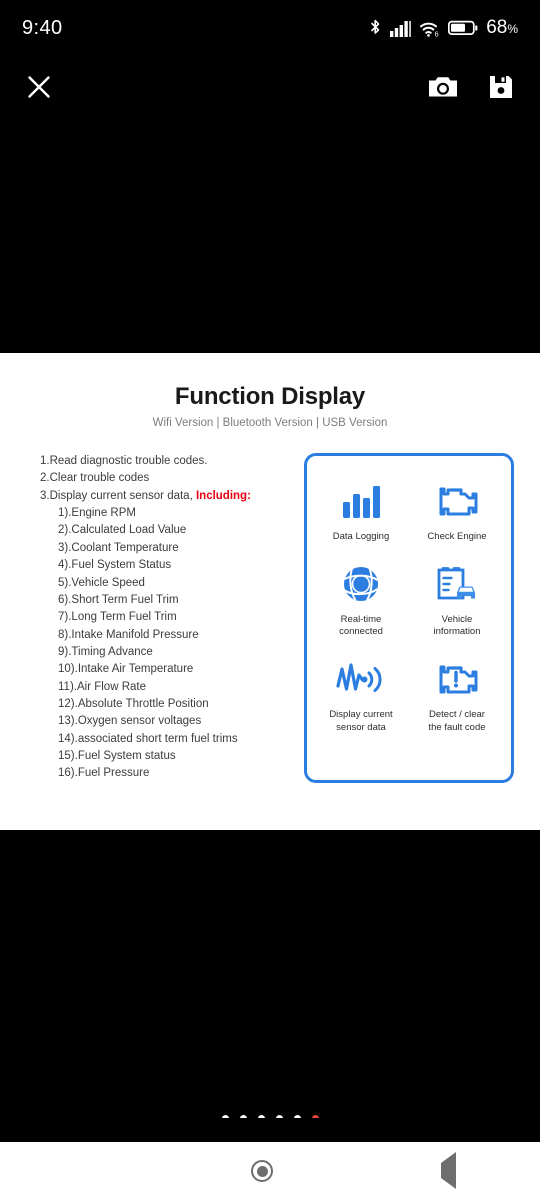 The width and height of the screenshot is (540, 1200). Describe the element at coordinates (457, 501) in the screenshot. I see `check-engine-icon` at that location.